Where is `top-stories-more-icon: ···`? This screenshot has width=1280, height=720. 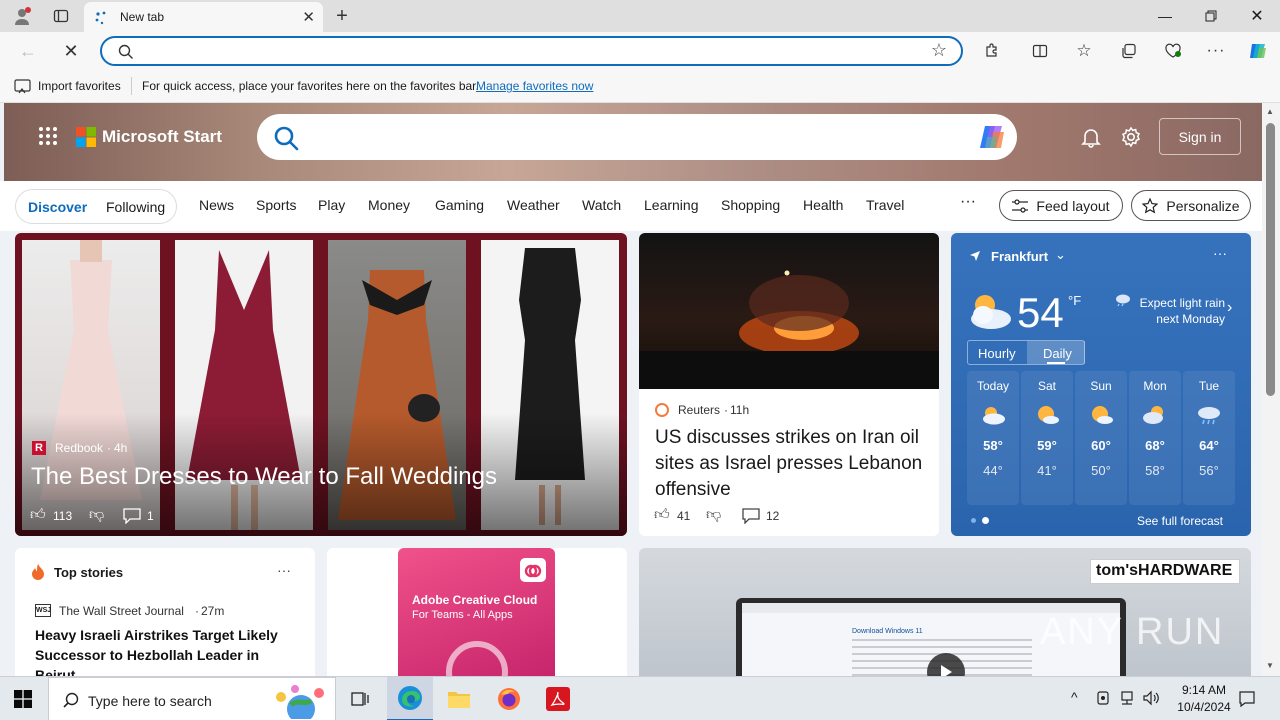
top-stories-more-icon: ··· is located at coordinates (284, 570).